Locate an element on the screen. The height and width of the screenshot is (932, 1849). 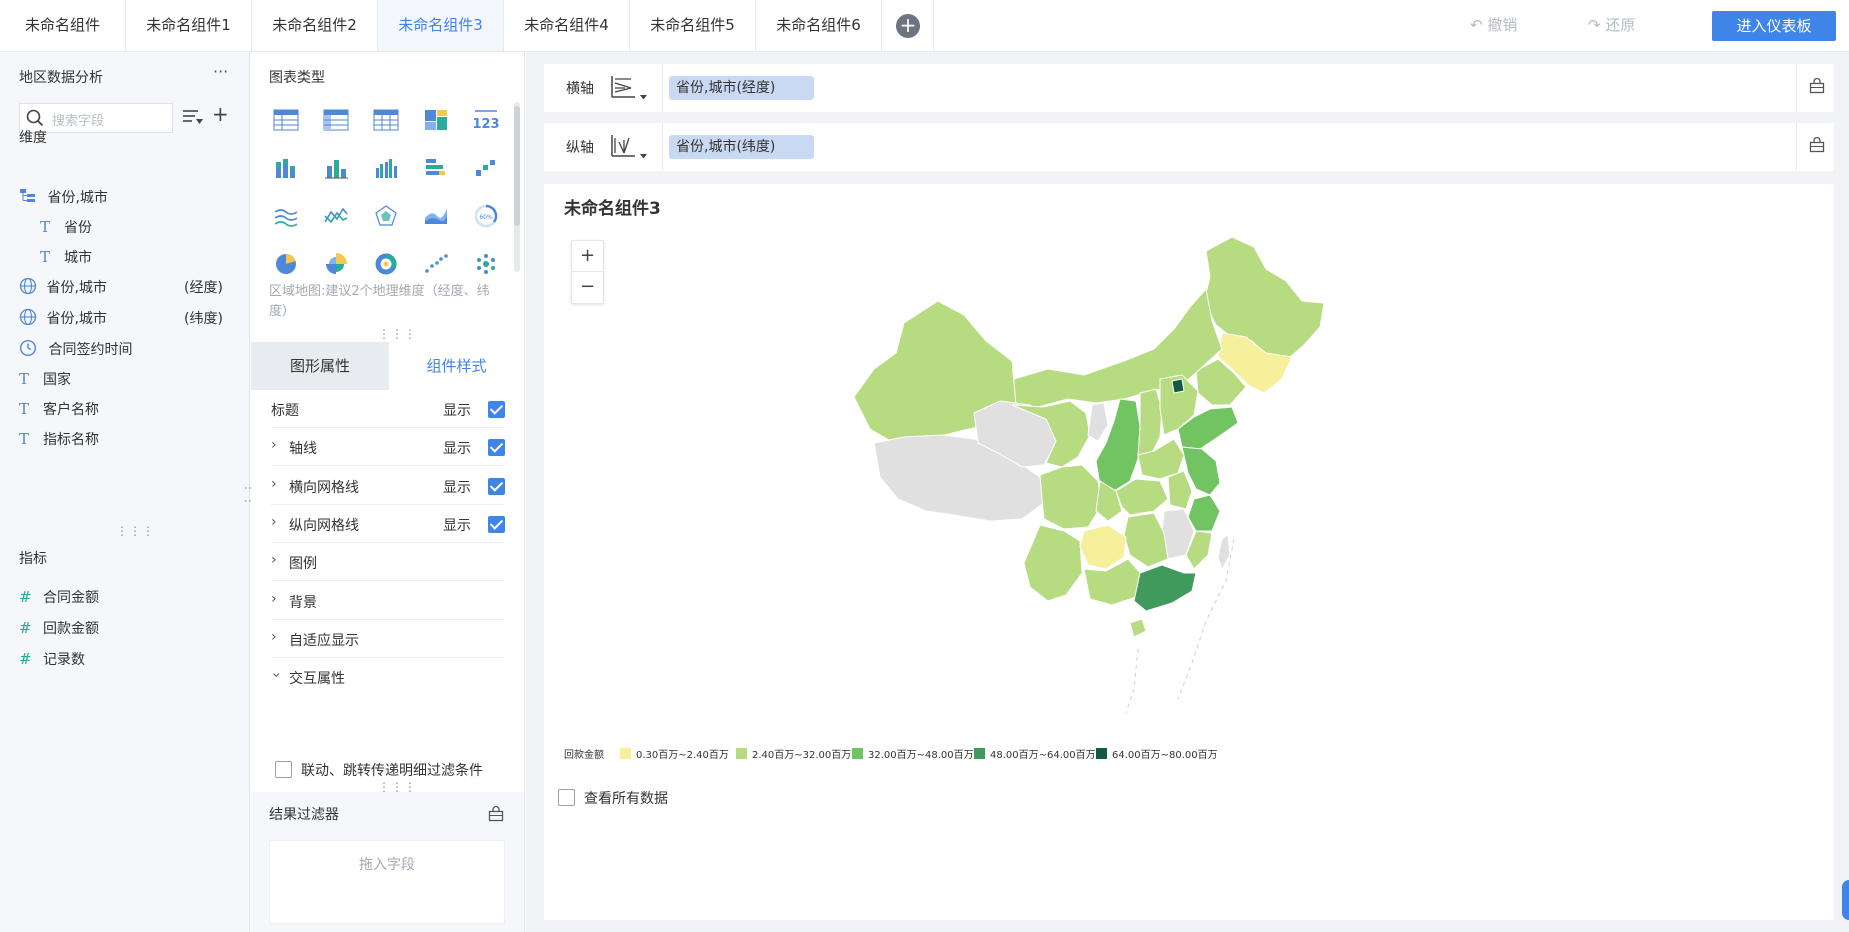
floating-assistant-button is located at coordinates (1845, 900).